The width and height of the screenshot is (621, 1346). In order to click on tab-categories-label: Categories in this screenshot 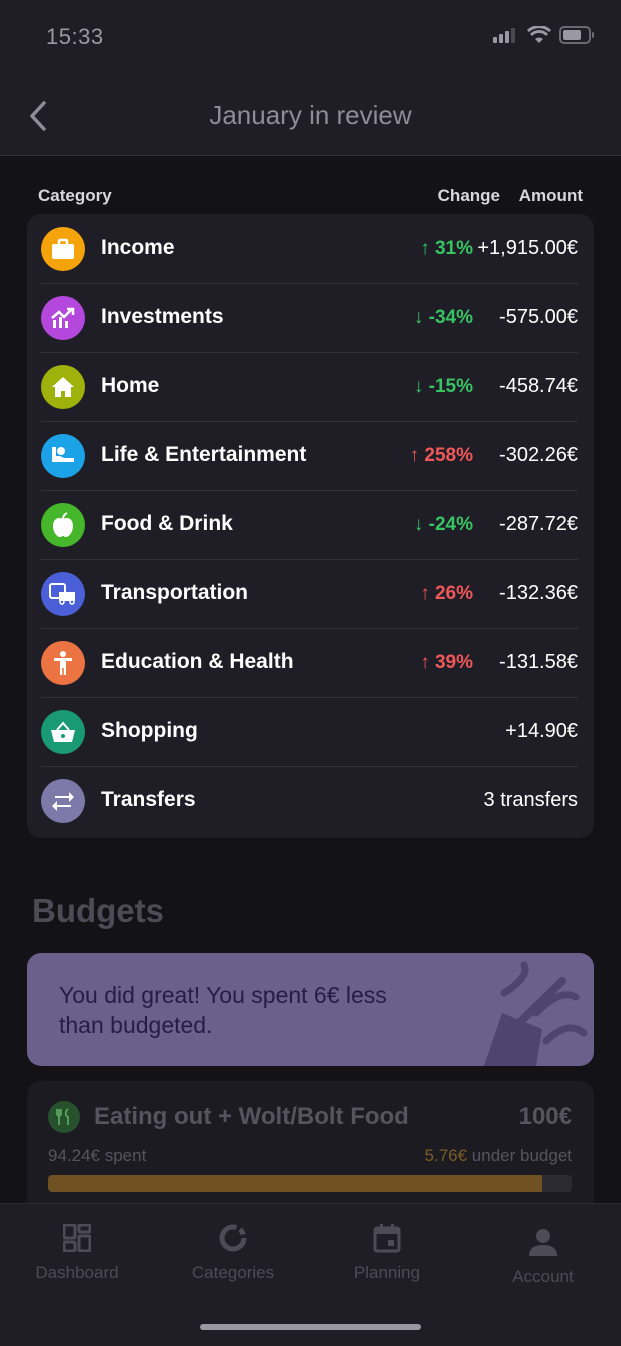, I will do `click(233, 1272)`.